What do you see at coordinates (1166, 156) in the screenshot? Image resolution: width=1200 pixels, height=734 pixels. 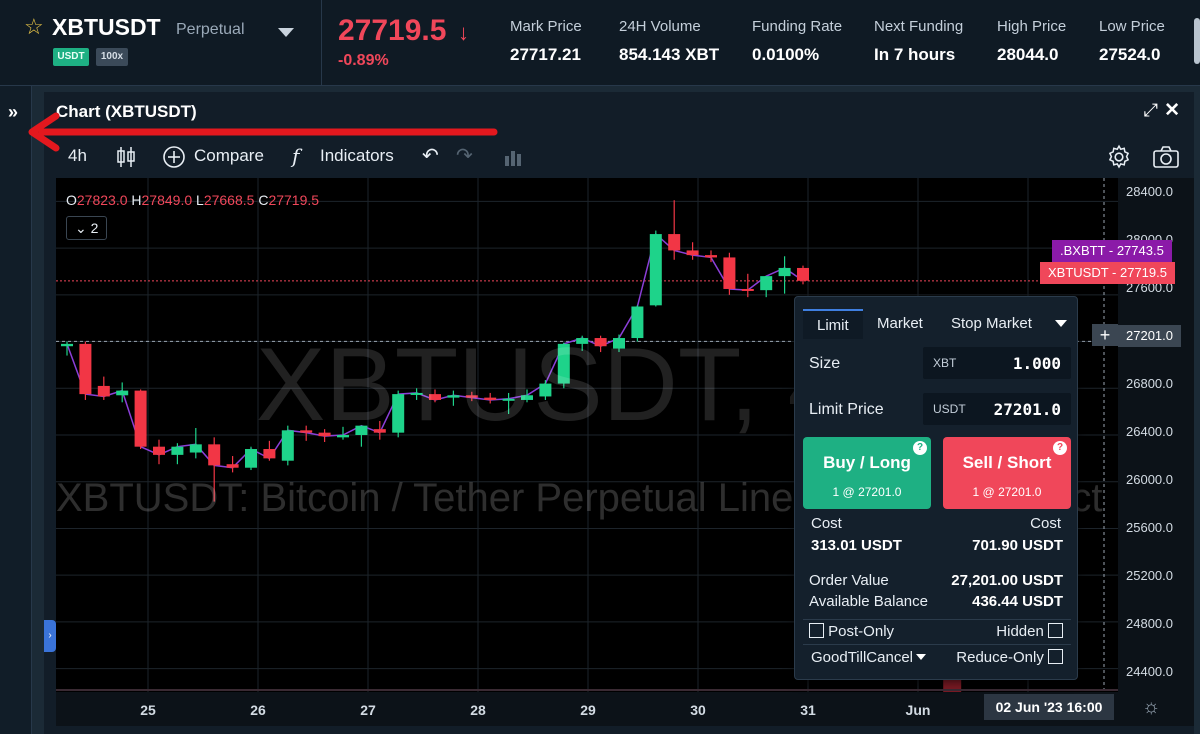 I see `camera-icon` at bounding box center [1166, 156].